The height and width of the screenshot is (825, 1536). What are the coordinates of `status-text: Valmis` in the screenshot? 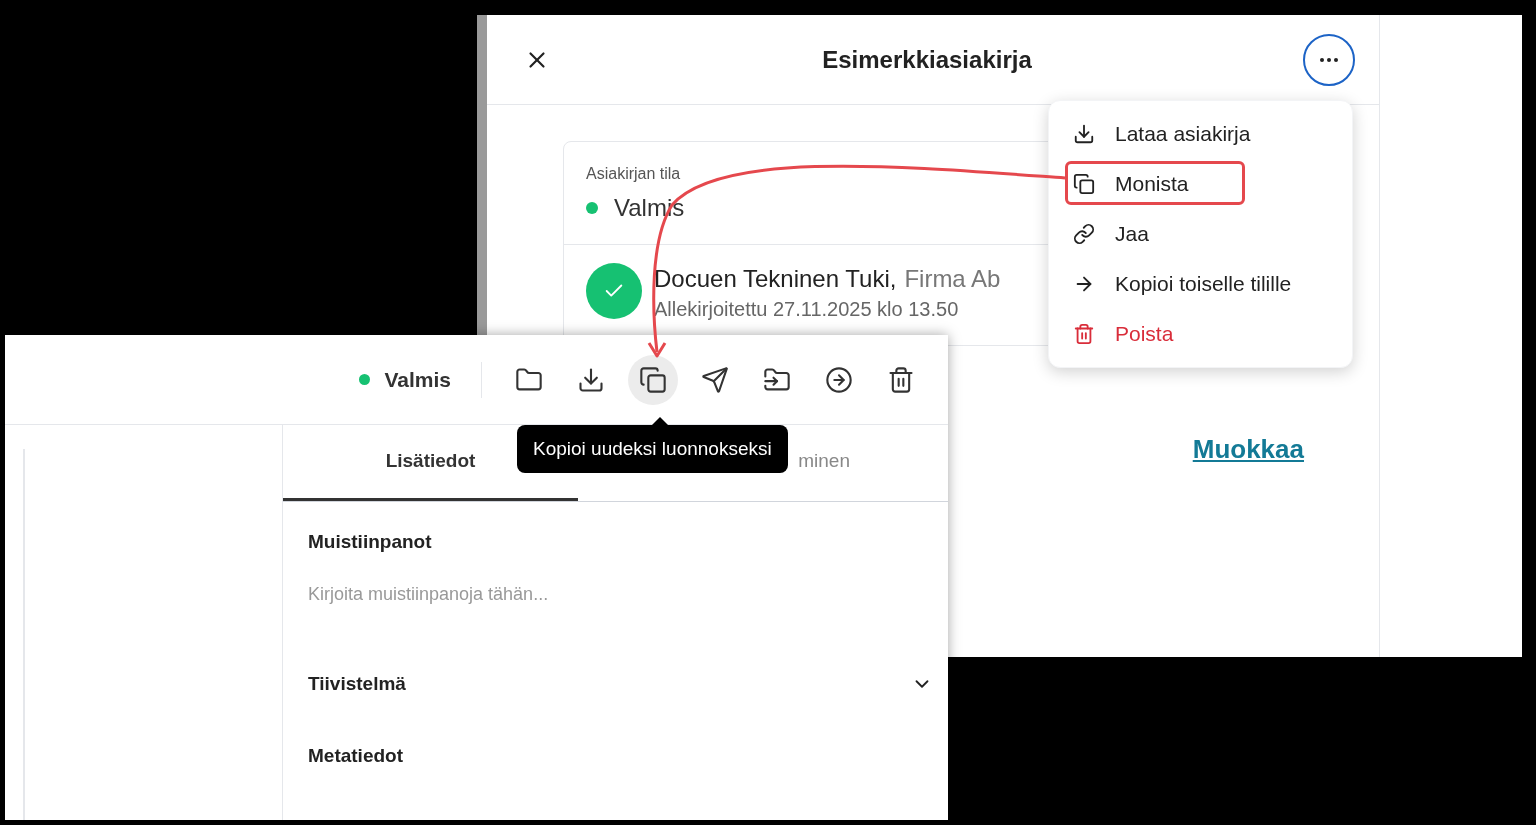 It's located at (417, 379).